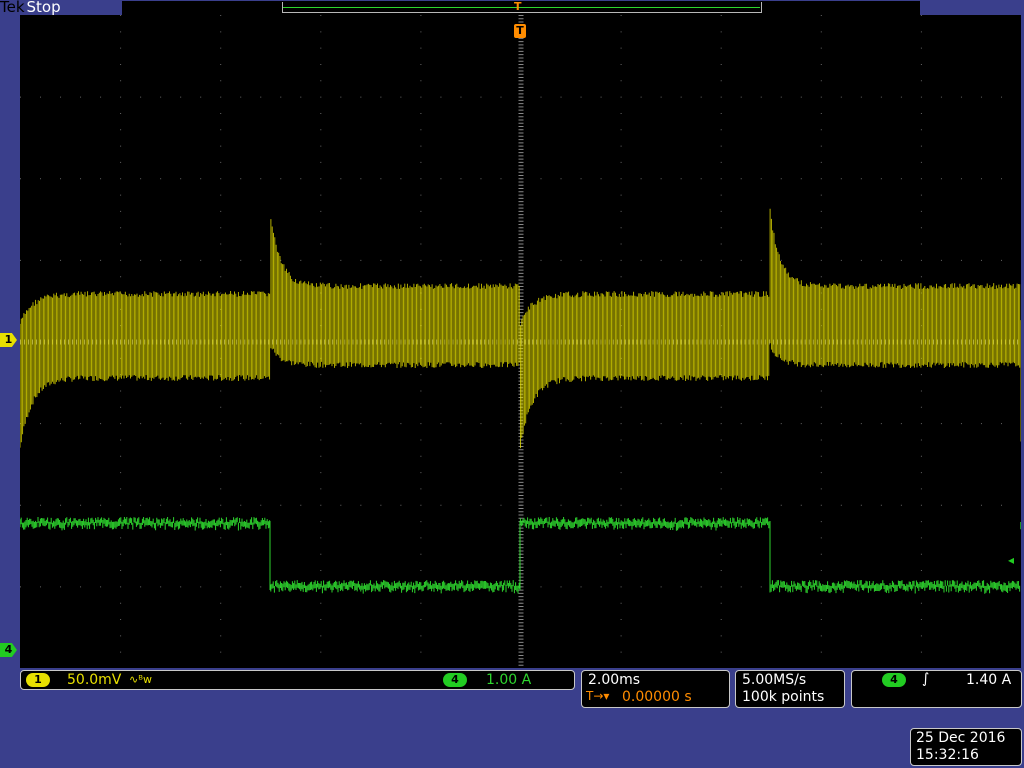  What do you see at coordinates (961, 738) in the screenshot?
I see `date-label: 25 Dec 2016` at bounding box center [961, 738].